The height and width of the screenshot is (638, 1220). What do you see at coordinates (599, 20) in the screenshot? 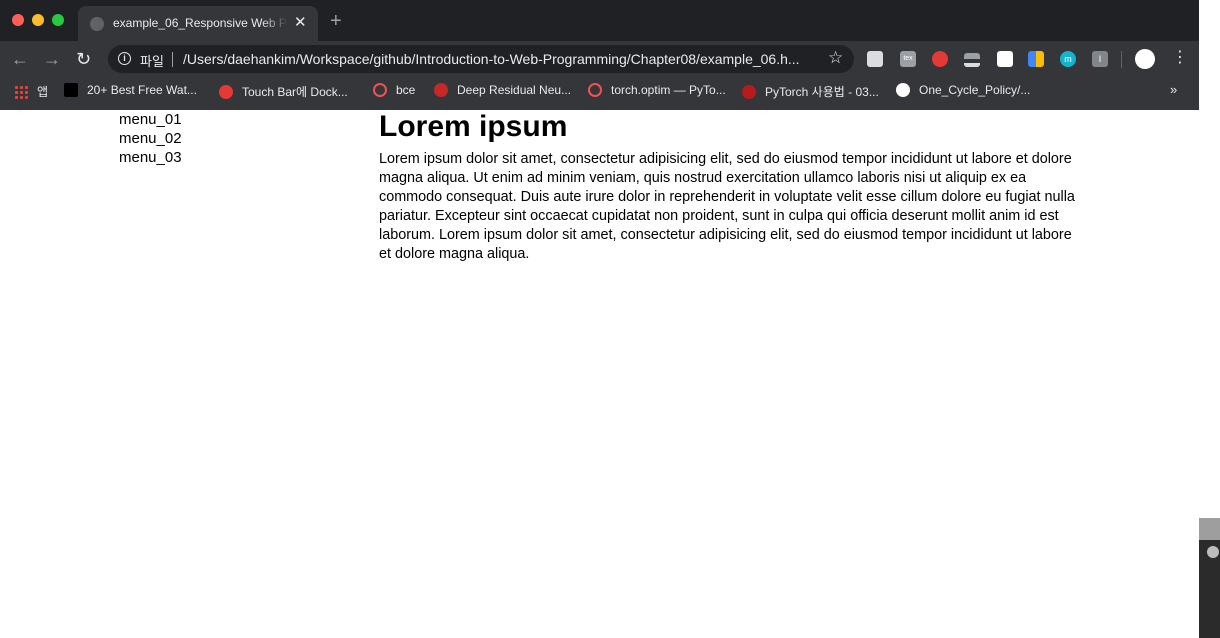
I see `tab-strip: example_06_Responsive Web Page ✕ +` at bounding box center [599, 20].